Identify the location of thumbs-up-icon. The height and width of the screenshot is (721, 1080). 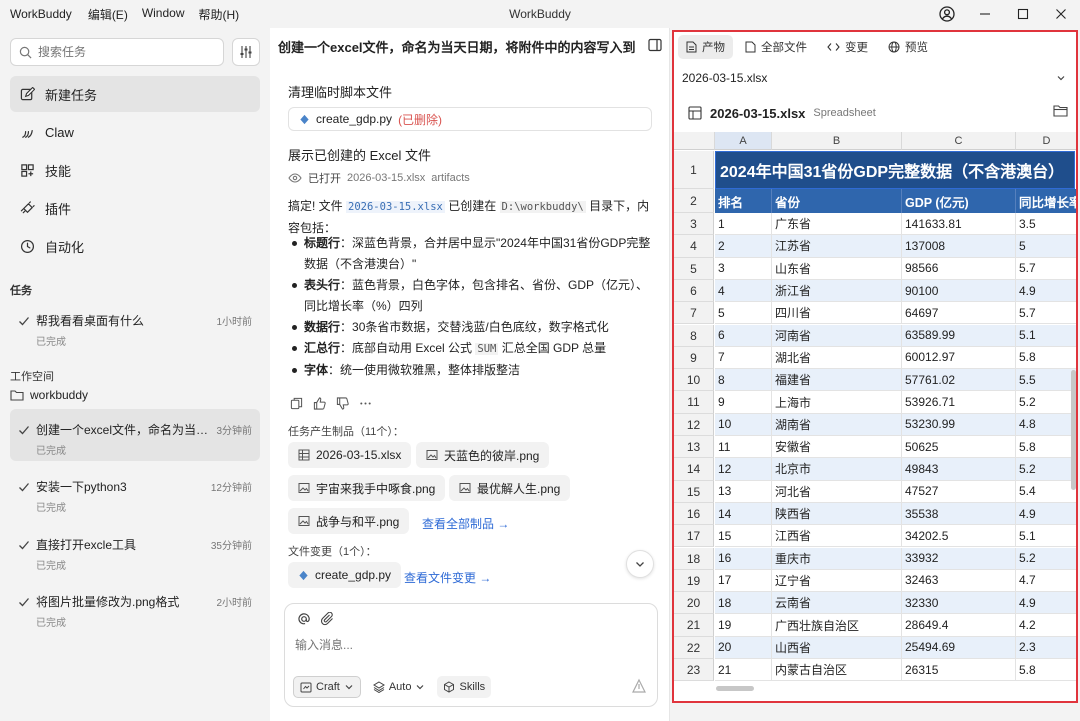
(319, 403).